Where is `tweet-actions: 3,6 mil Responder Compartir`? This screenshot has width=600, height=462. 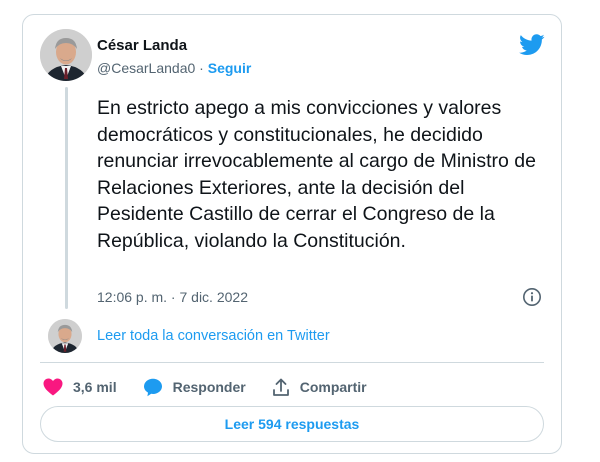 tweet-actions: 3,6 mil Responder Compartir is located at coordinates (218, 387).